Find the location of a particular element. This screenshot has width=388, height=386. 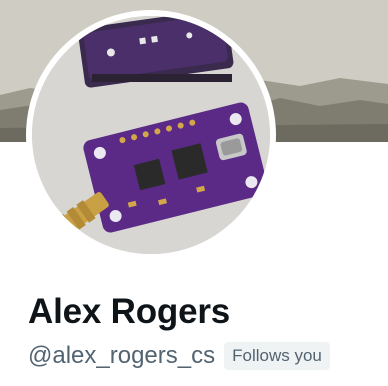

handle-row: @alex_rogers_cs Follows you is located at coordinates (179, 356).